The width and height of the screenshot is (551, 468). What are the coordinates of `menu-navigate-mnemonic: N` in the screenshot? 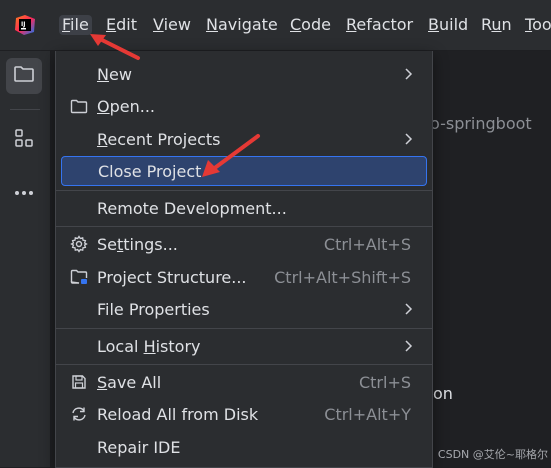 It's located at (212, 24).